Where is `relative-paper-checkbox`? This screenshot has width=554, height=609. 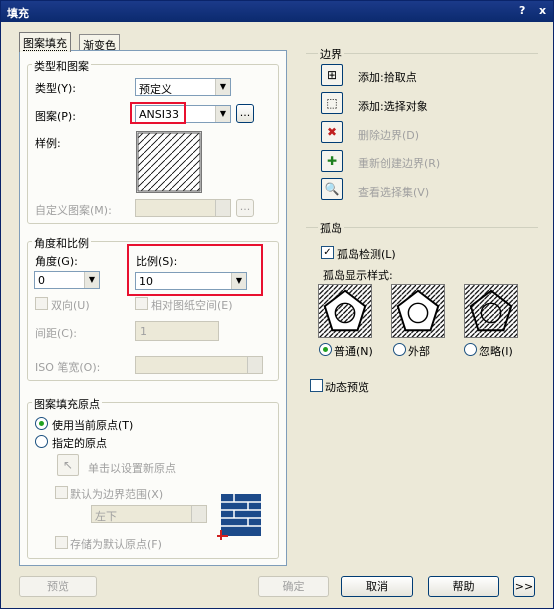 relative-paper-checkbox is located at coordinates (141, 303).